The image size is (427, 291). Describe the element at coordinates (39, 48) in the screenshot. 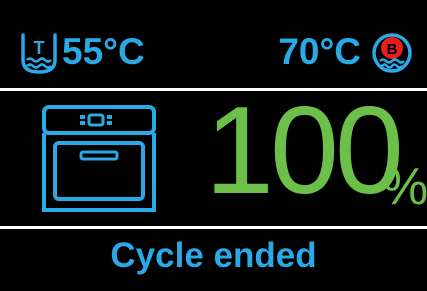

I see `tap-icon-letter: T` at that location.